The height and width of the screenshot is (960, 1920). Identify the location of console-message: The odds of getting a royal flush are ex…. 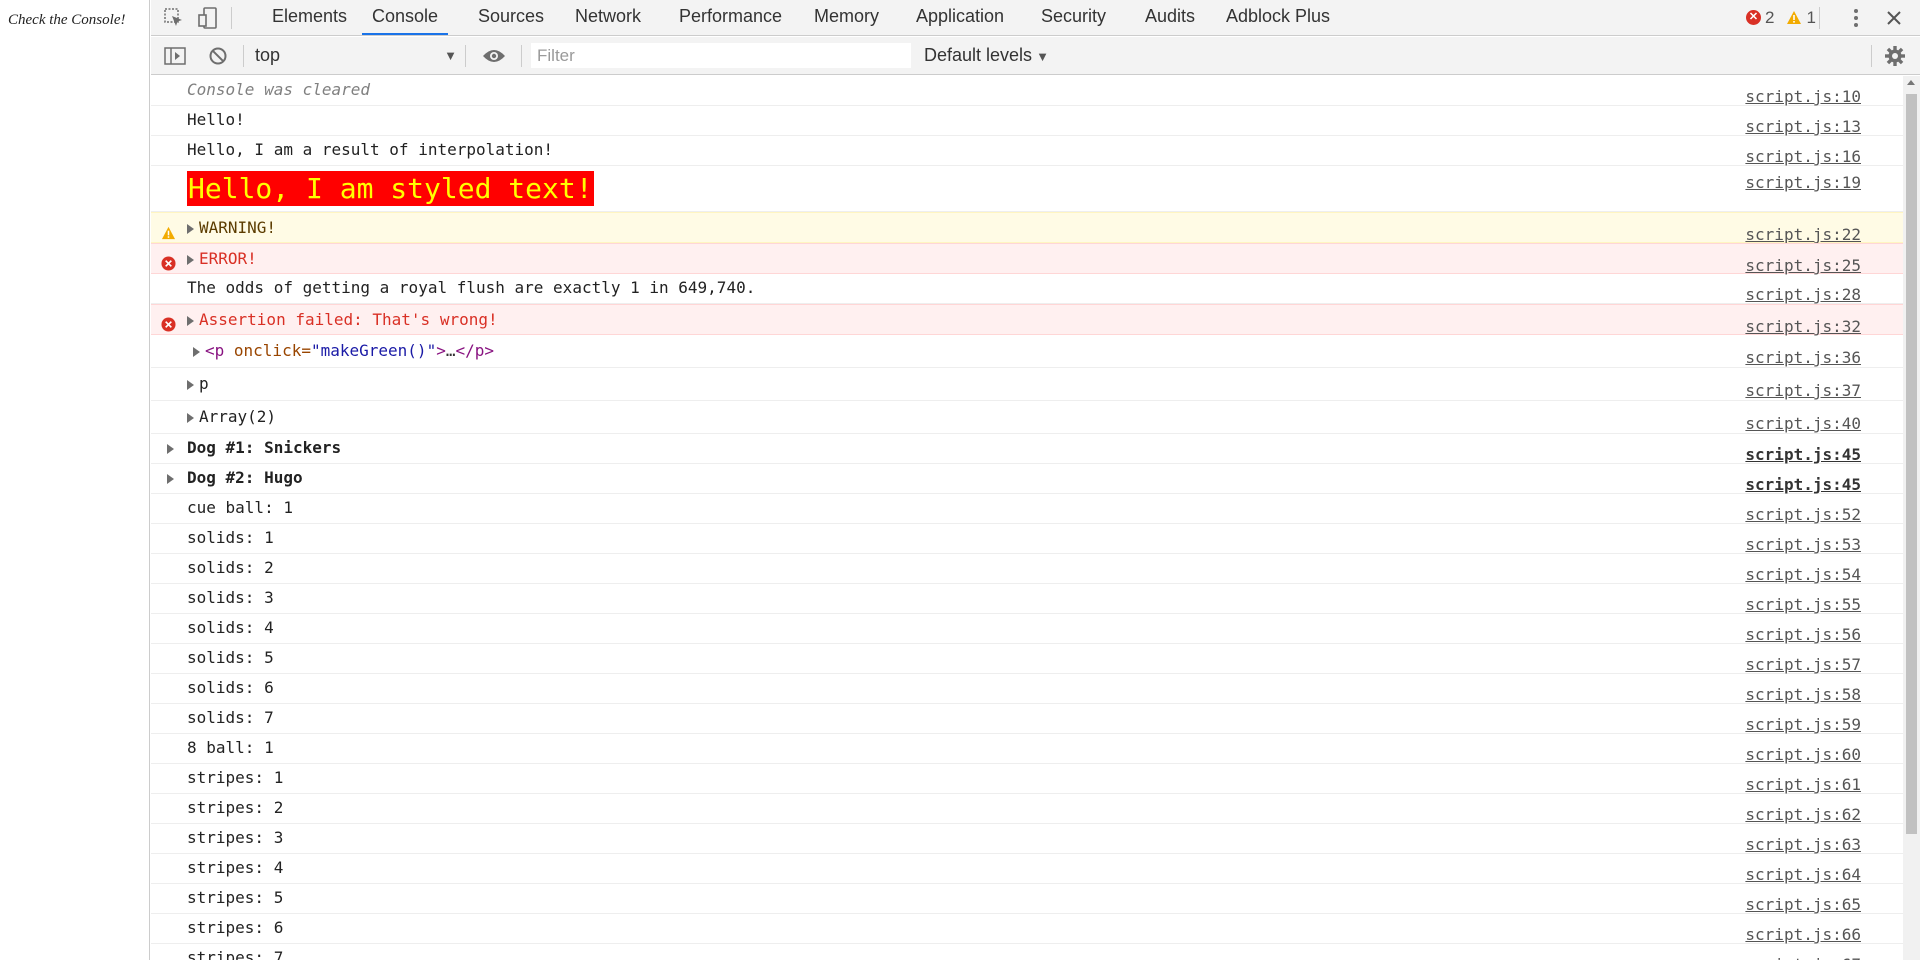
(1027, 289).